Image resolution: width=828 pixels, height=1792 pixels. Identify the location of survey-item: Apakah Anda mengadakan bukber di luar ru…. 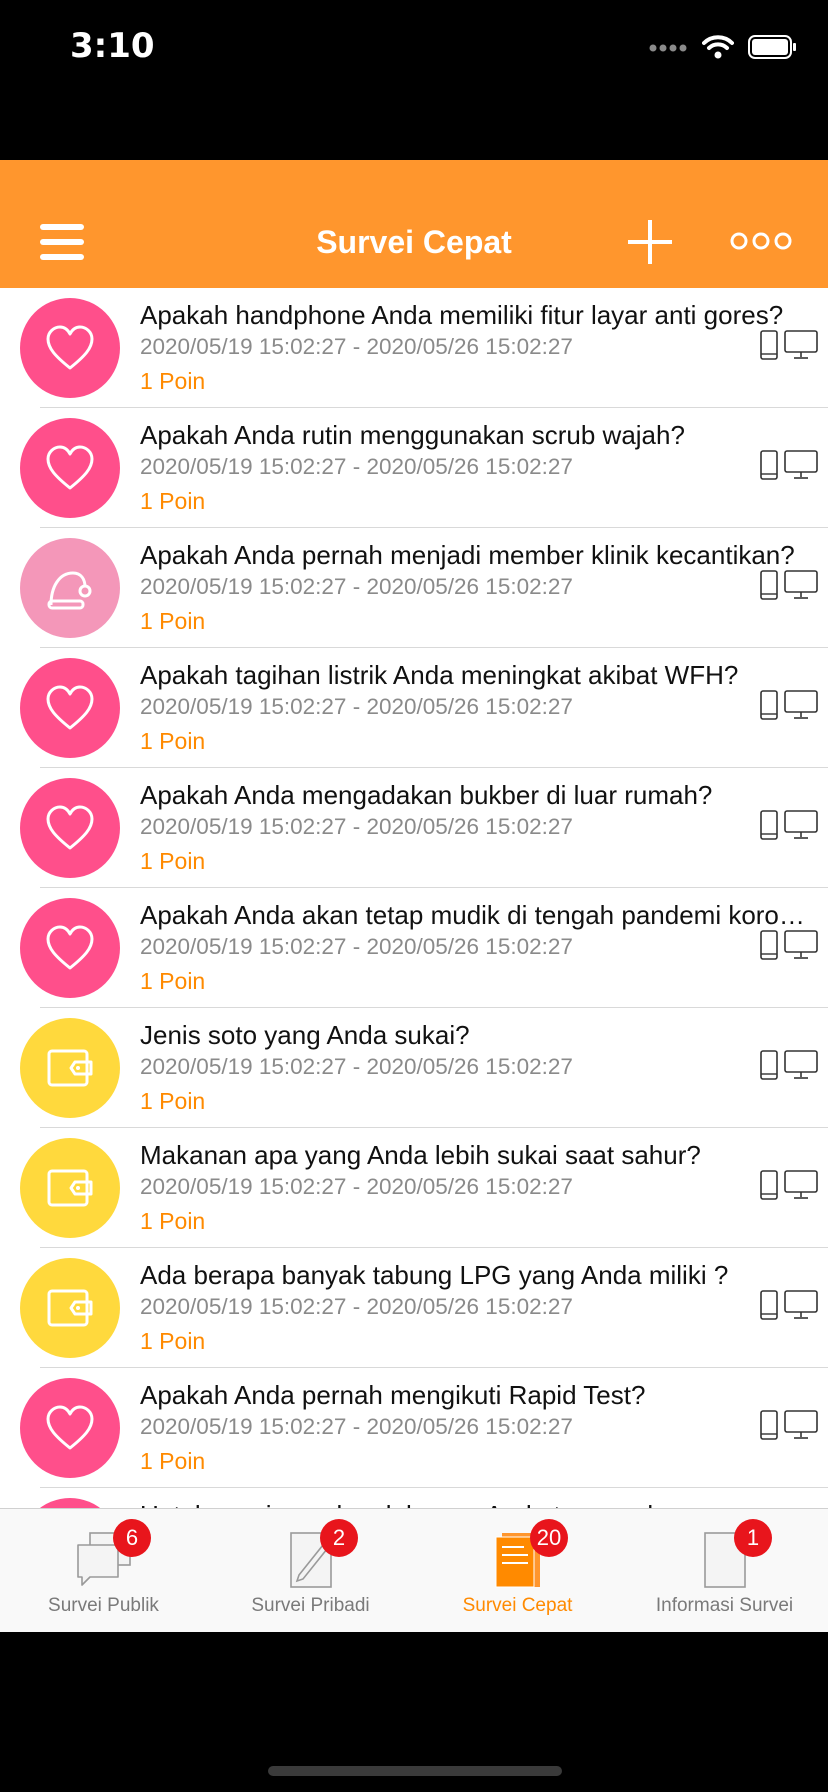
(414, 828).